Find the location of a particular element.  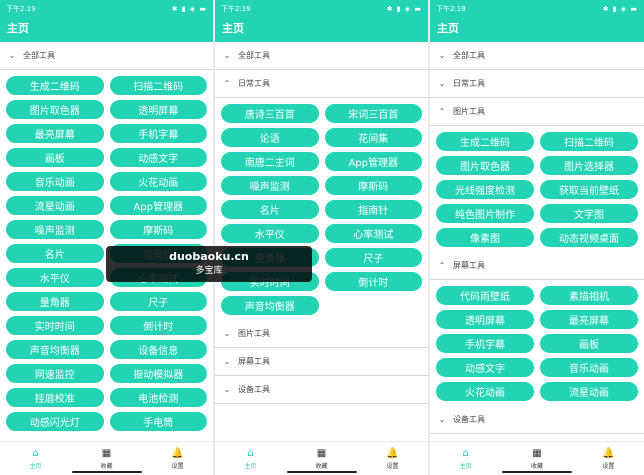

tool-button: 图片选择器 is located at coordinates (589, 165).